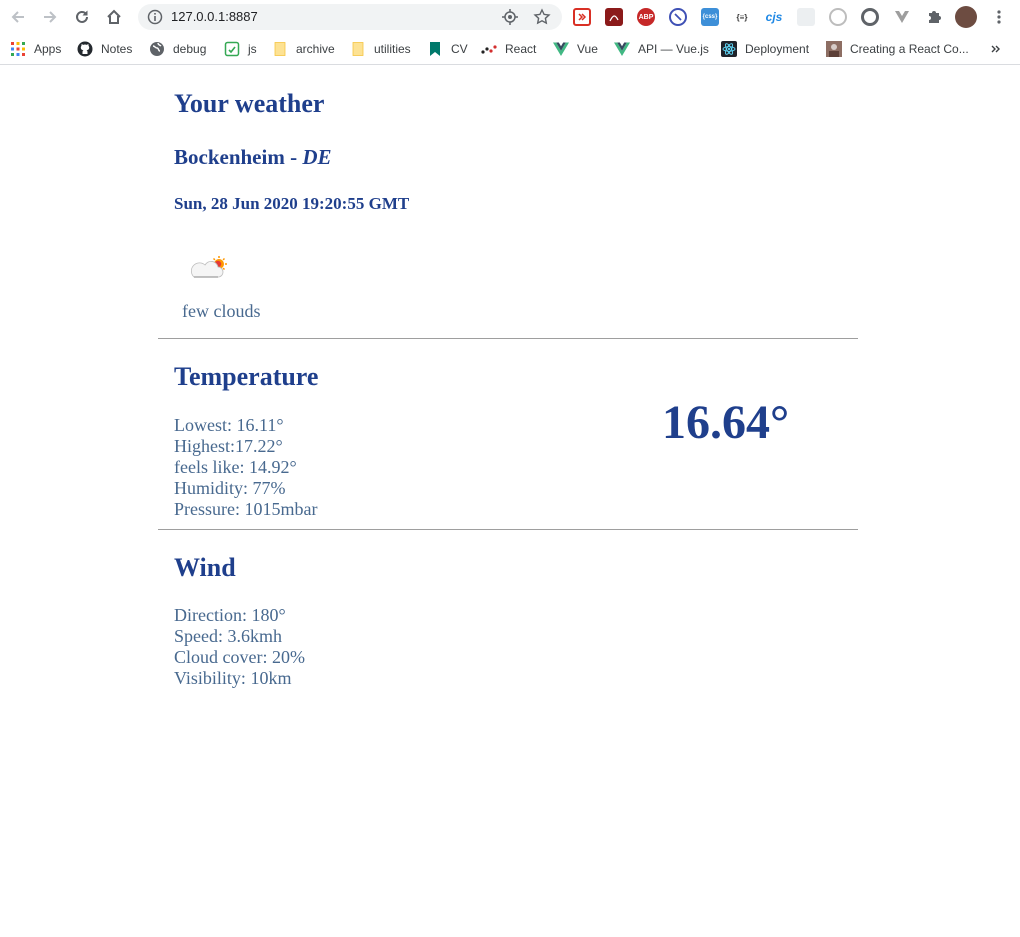  Describe the element at coordinates (155, 17) in the screenshot. I see `info-icon` at that location.